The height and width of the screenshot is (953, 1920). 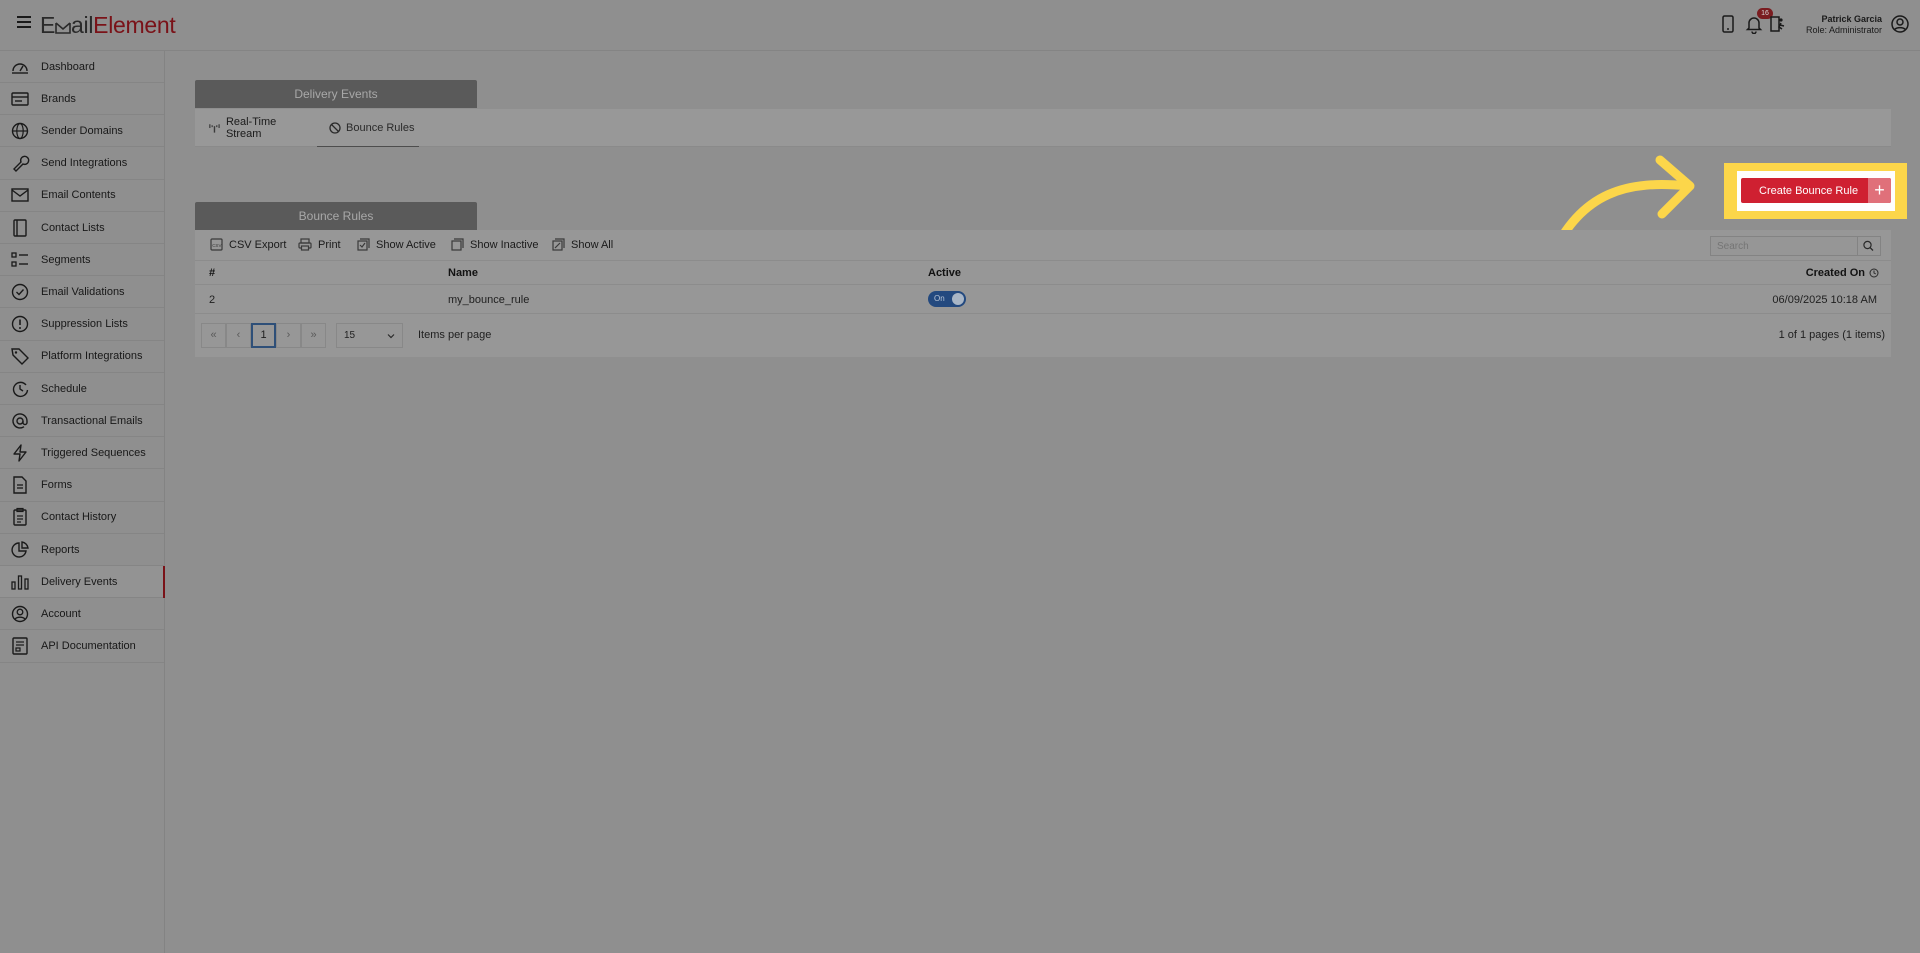 I want to click on sidebar-item-label: Brands, so click(x=58, y=98).